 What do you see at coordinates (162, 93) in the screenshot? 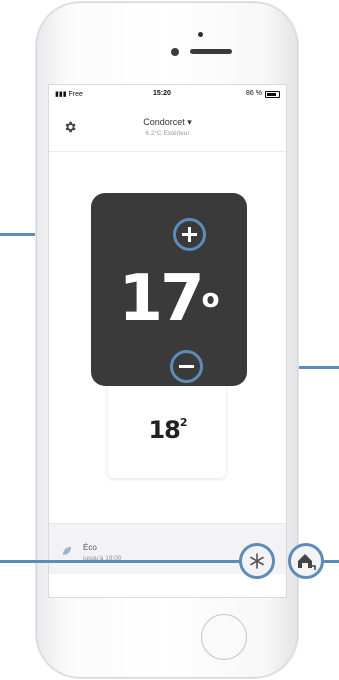
I see `status-time: 15:20` at bounding box center [162, 93].